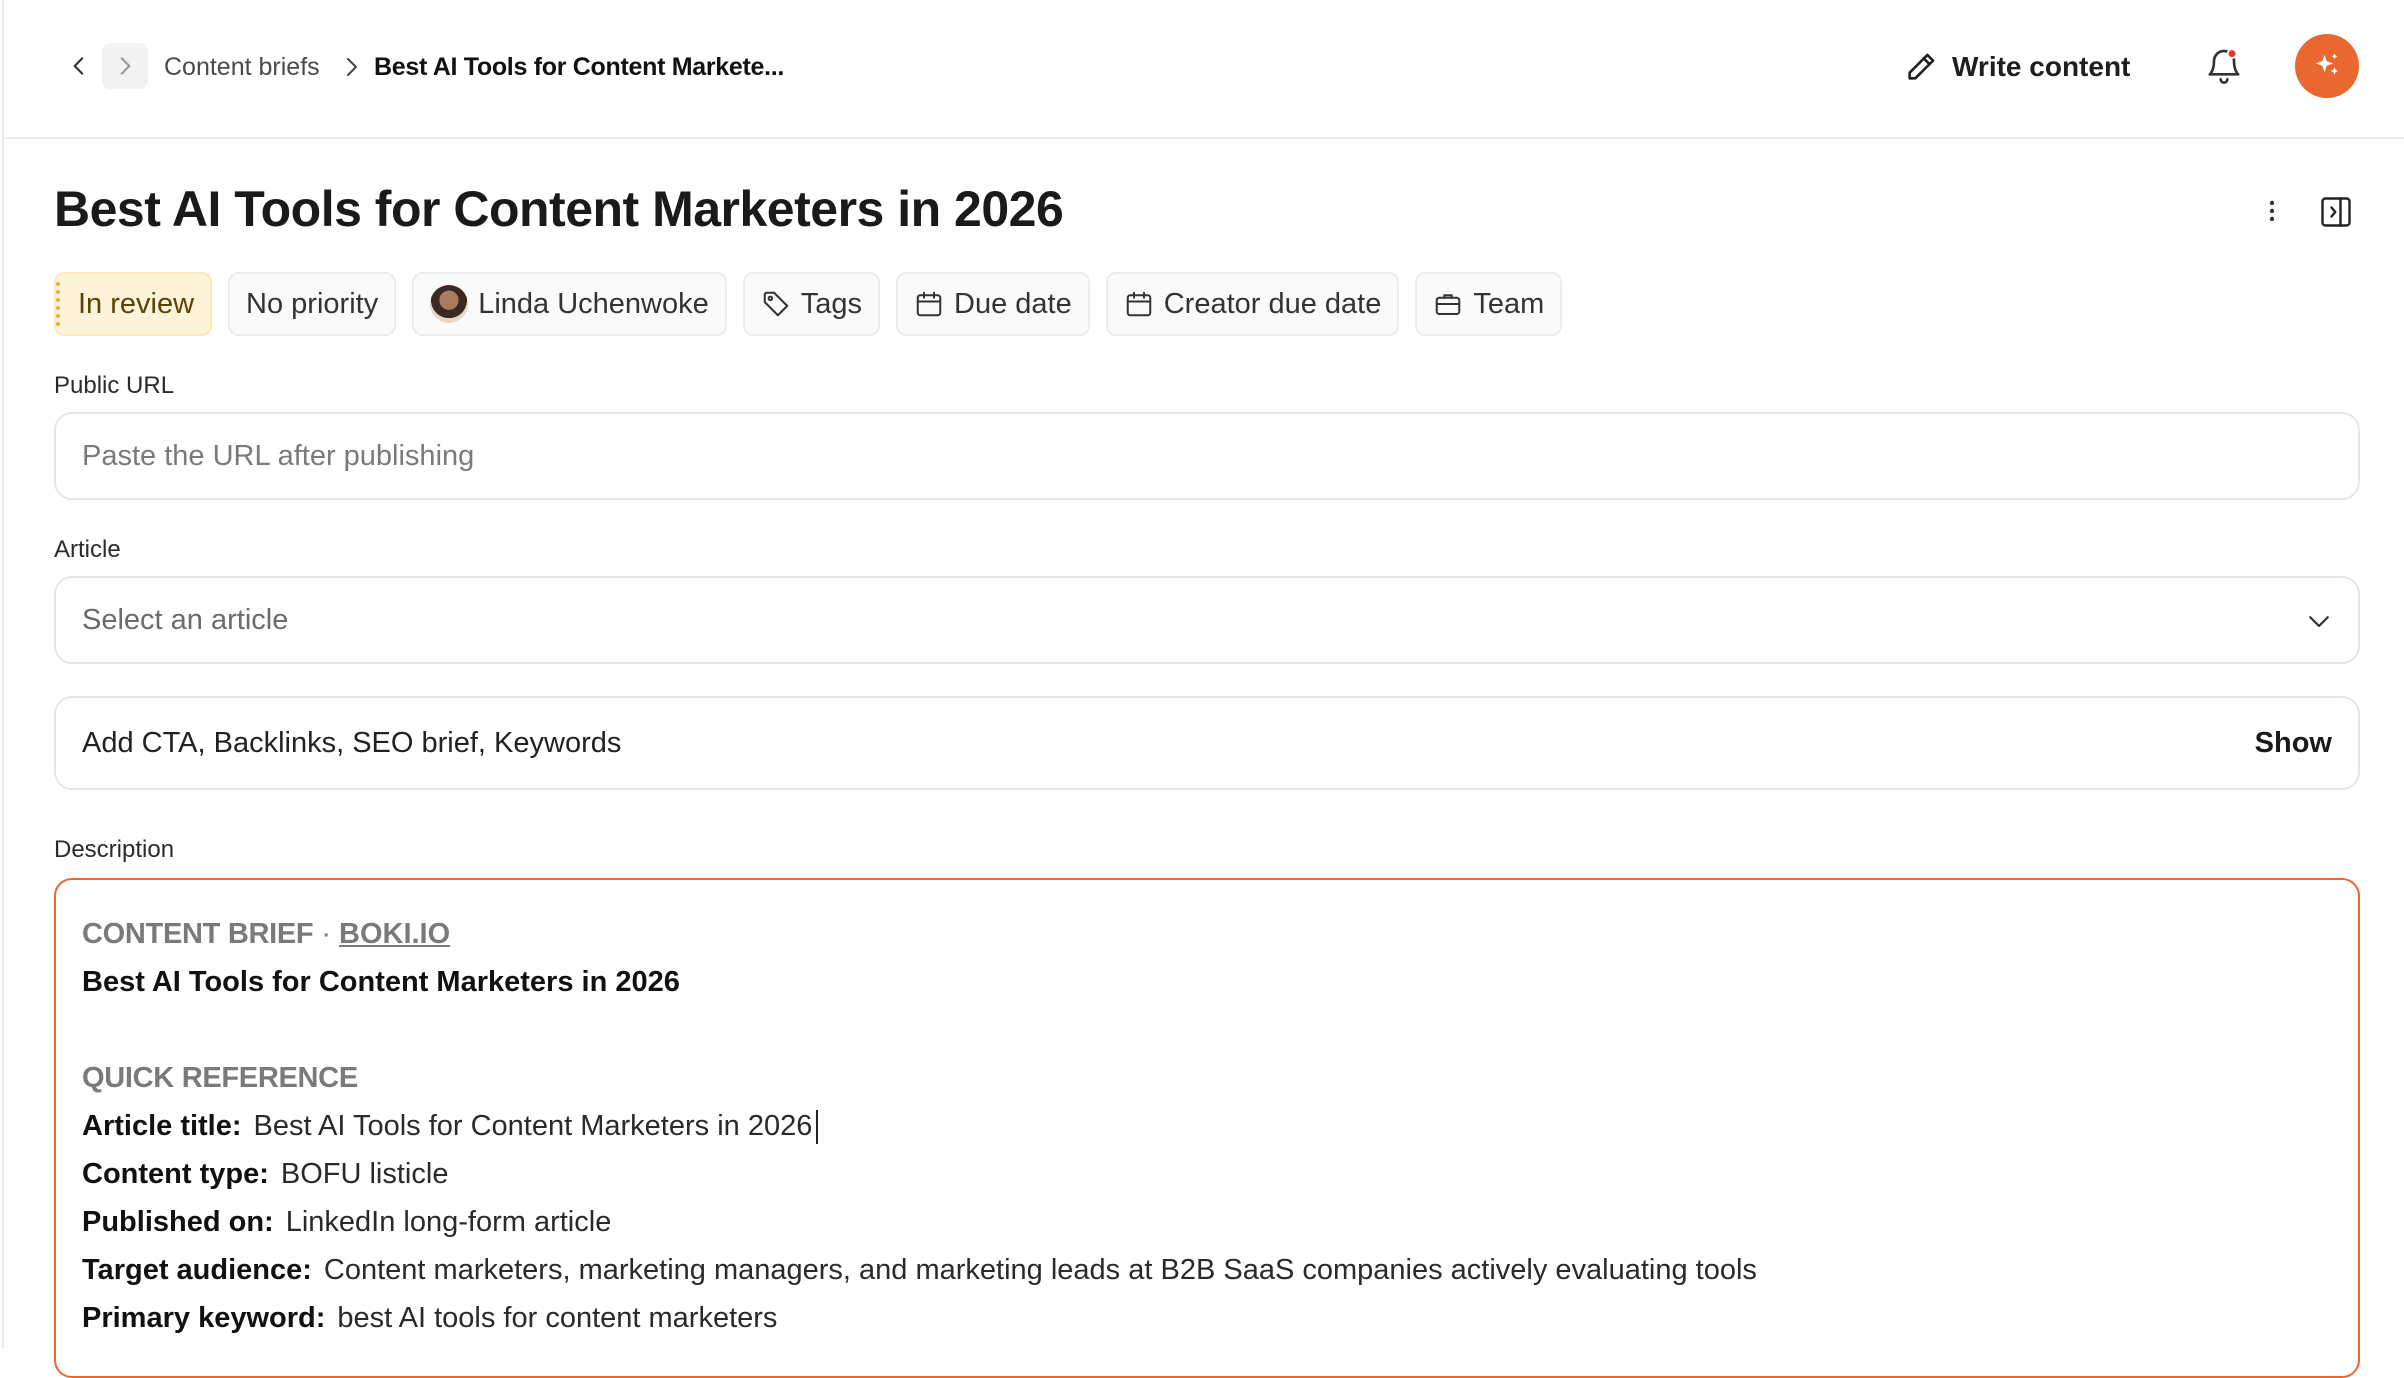 This screenshot has width=2404, height=1378. I want to click on priority-label: No priority, so click(312, 303).